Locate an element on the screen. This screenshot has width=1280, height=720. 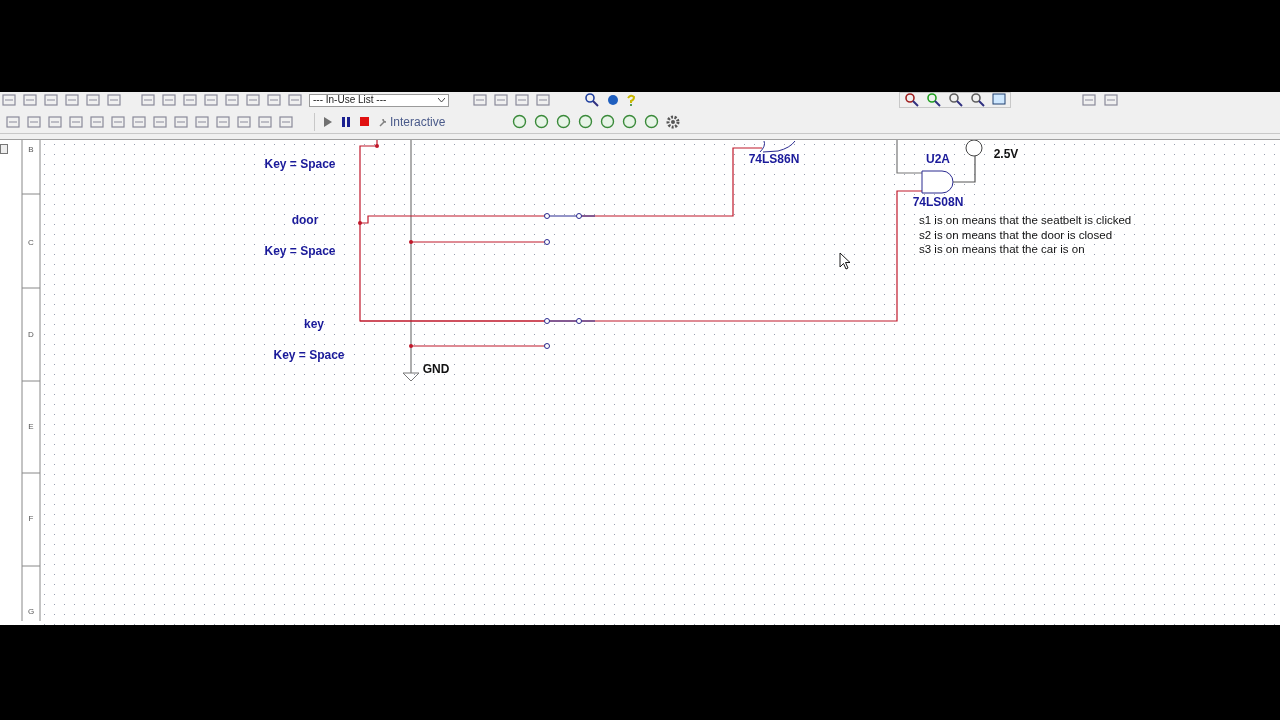
note-text: s3 is on means that the car is on is located at coordinates (1002, 249).